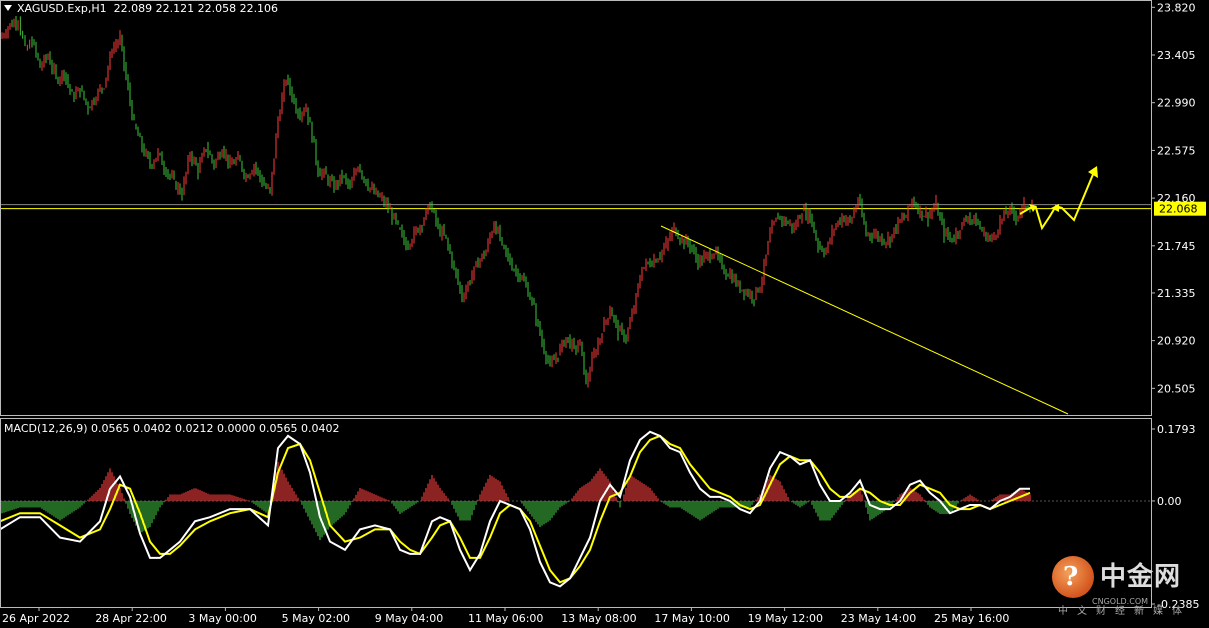 The width and height of the screenshot is (1209, 628). I want to click on x-tick-label: 23 May 14:00, so click(878, 618).